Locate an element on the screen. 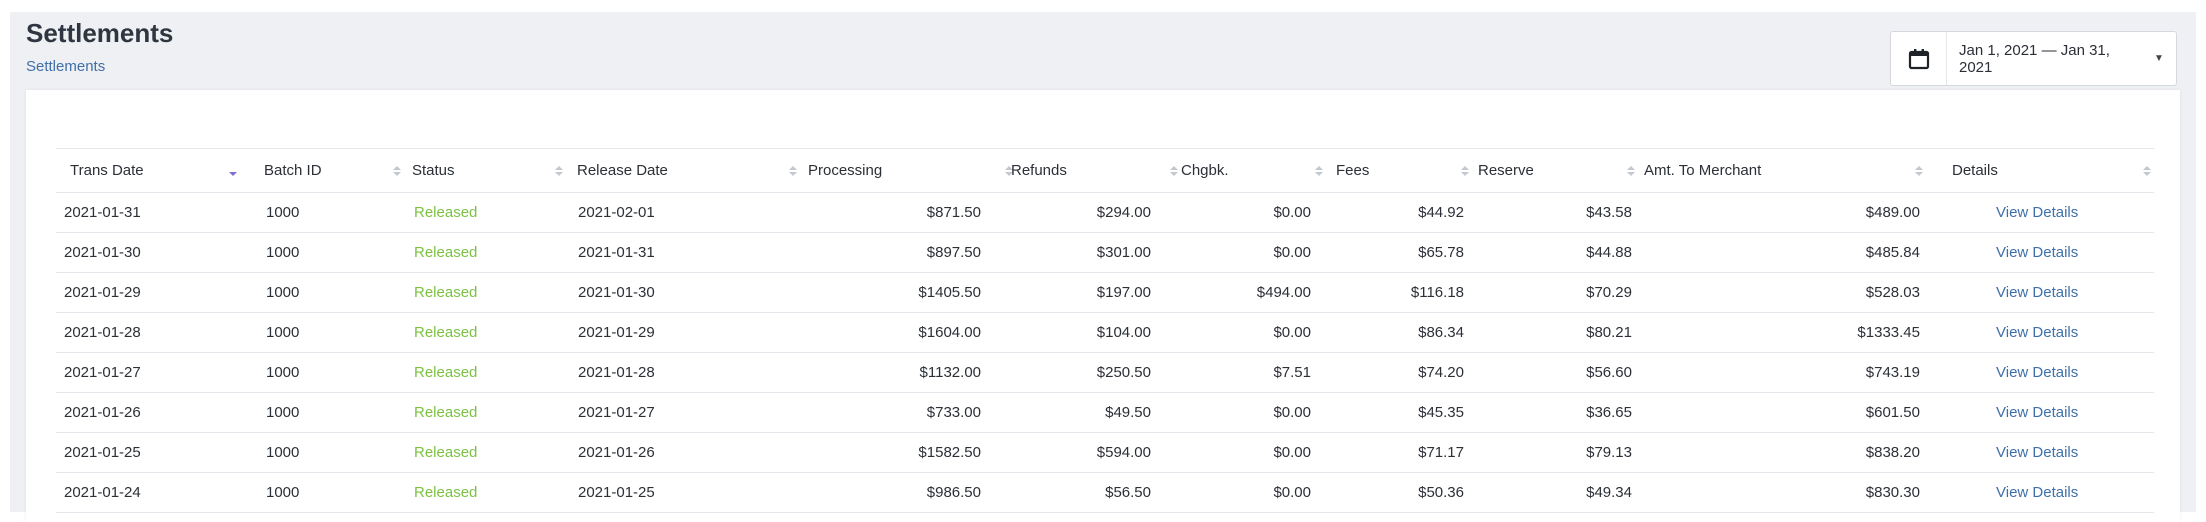 The height and width of the screenshot is (522, 2206). column-header-release-date: Release Date is located at coordinates (647, 170).